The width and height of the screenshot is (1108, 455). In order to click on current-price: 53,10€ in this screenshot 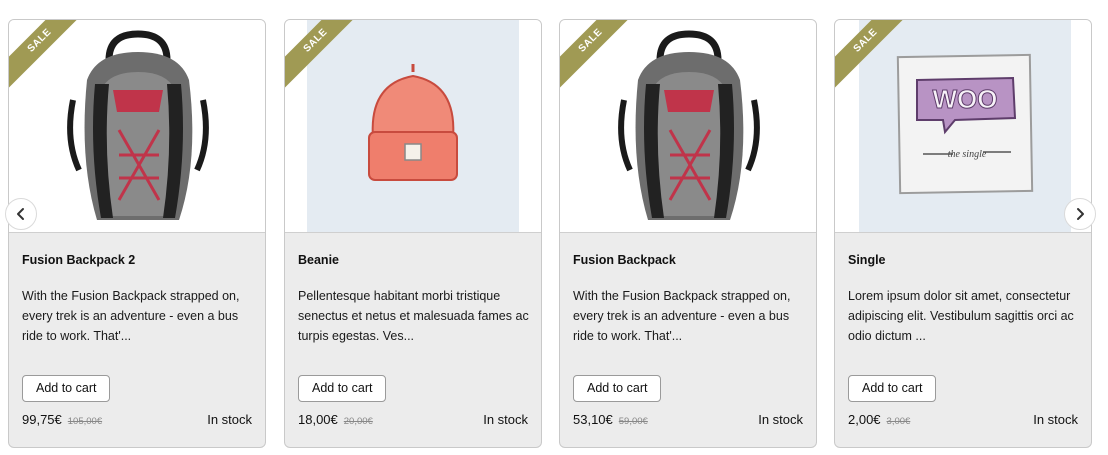, I will do `click(593, 419)`.